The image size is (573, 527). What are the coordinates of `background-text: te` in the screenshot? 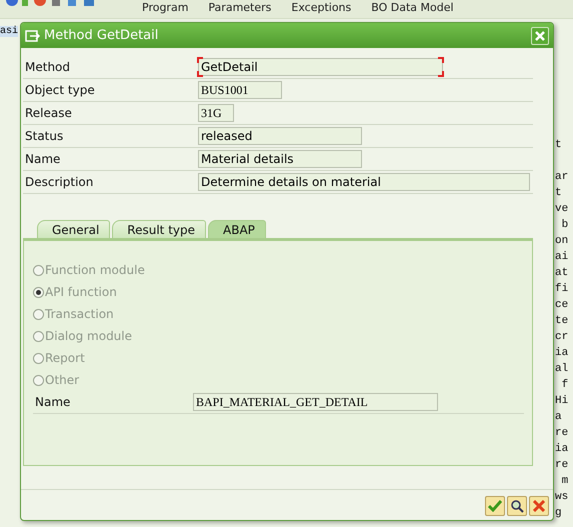 It's located at (561, 321).